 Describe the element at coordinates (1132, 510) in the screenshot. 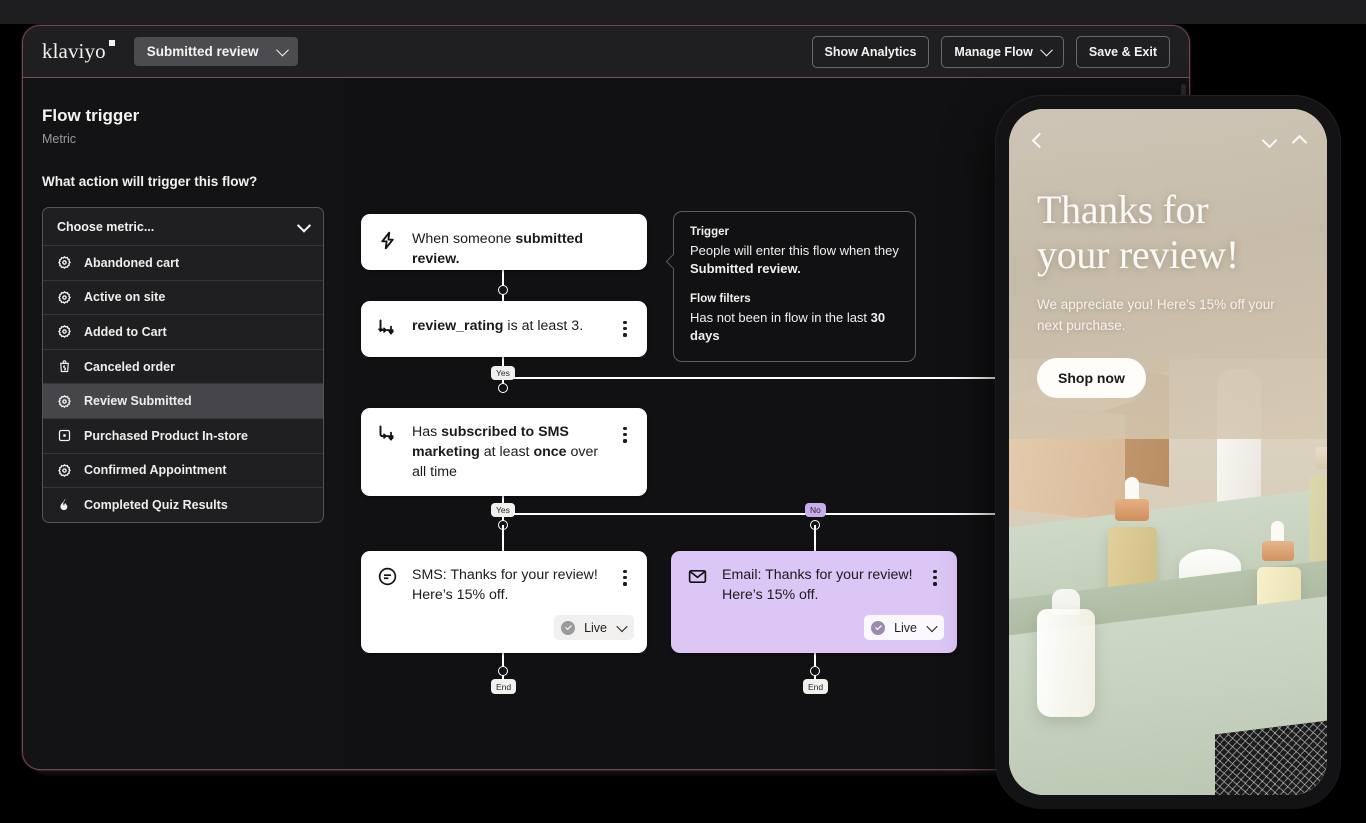

I see `scene-serum1-cap` at that location.